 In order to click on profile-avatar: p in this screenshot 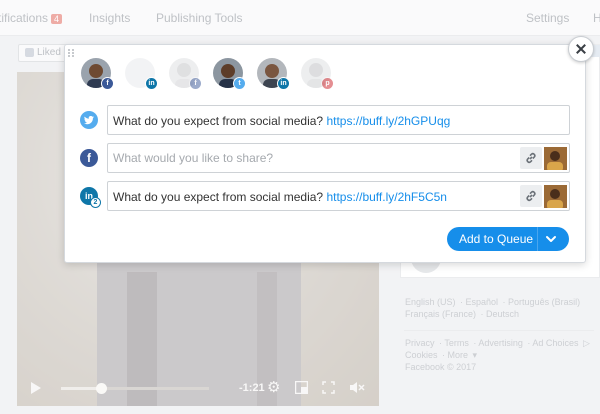, I will do `click(317, 74)`.